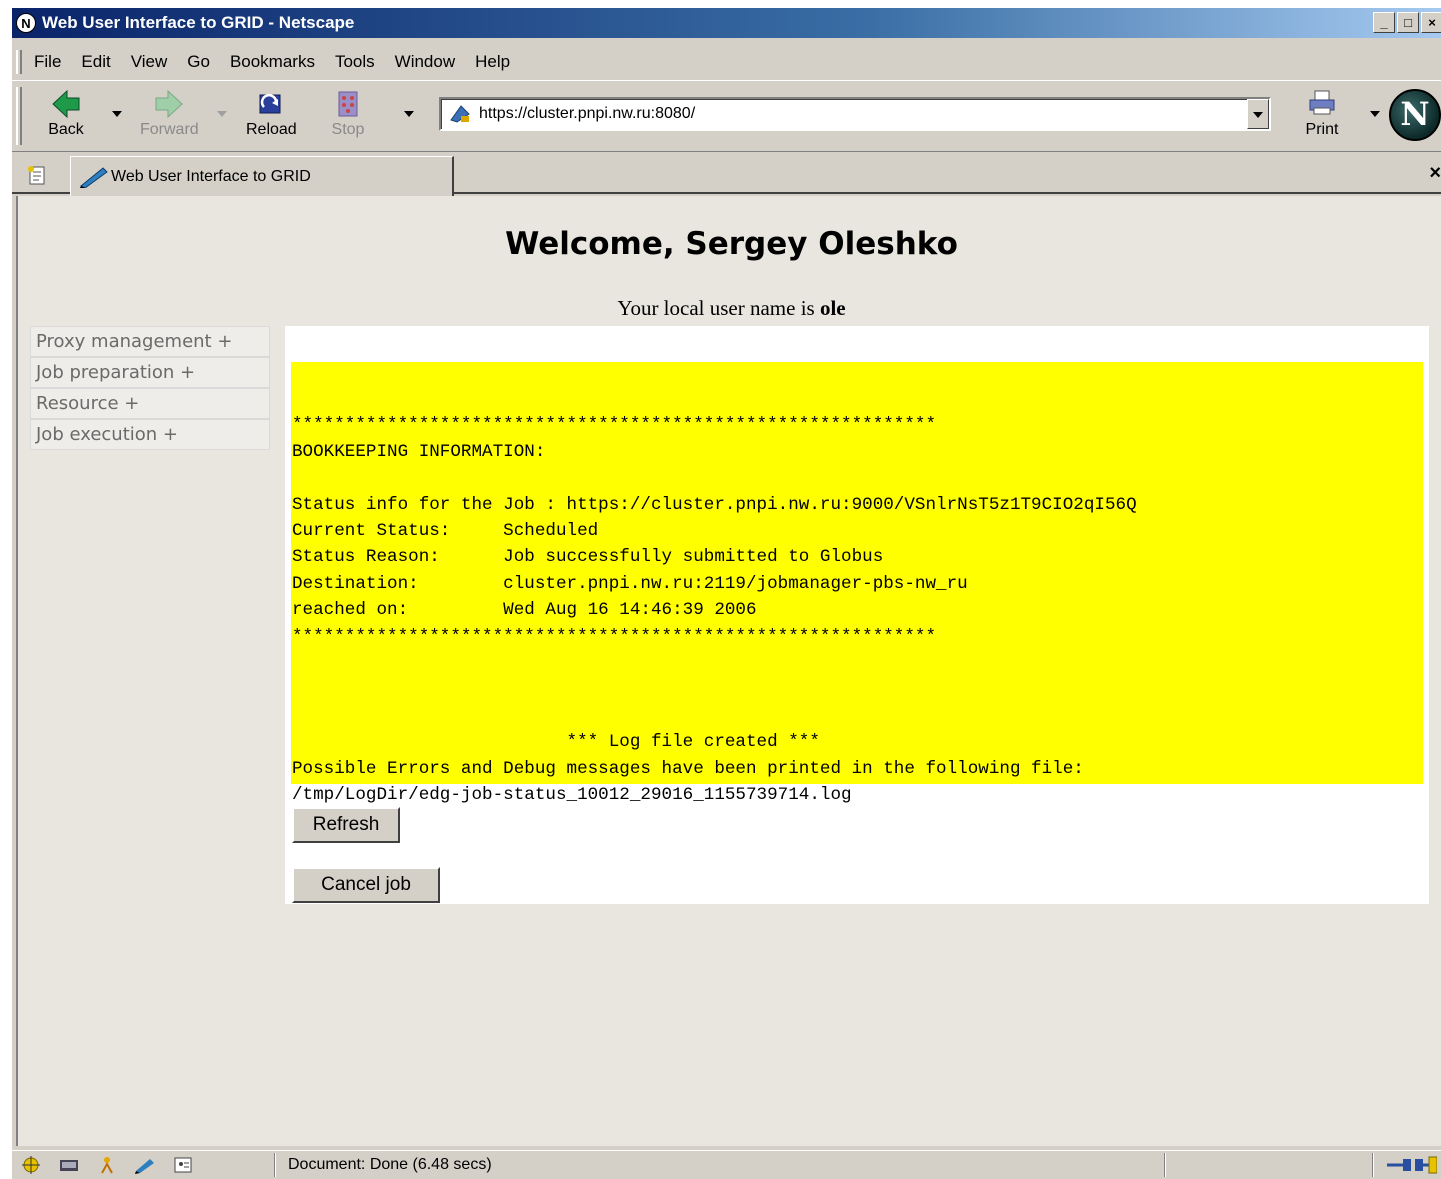 The height and width of the screenshot is (1179, 1441). Describe the element at coordinates (1258, 114) in the screenshot. I see `url-dropdown-button` at that location.